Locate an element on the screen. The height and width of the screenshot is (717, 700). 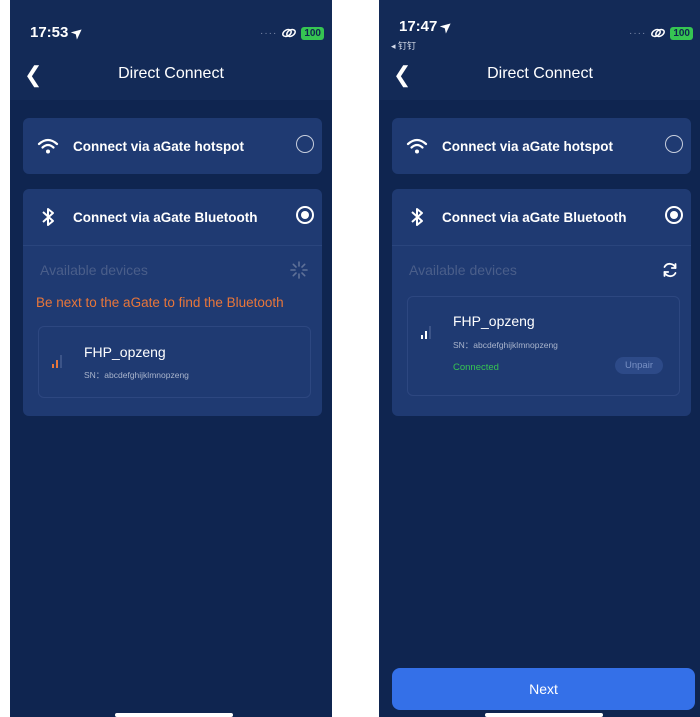
refresh-icon is located at coordinates (670, 270).